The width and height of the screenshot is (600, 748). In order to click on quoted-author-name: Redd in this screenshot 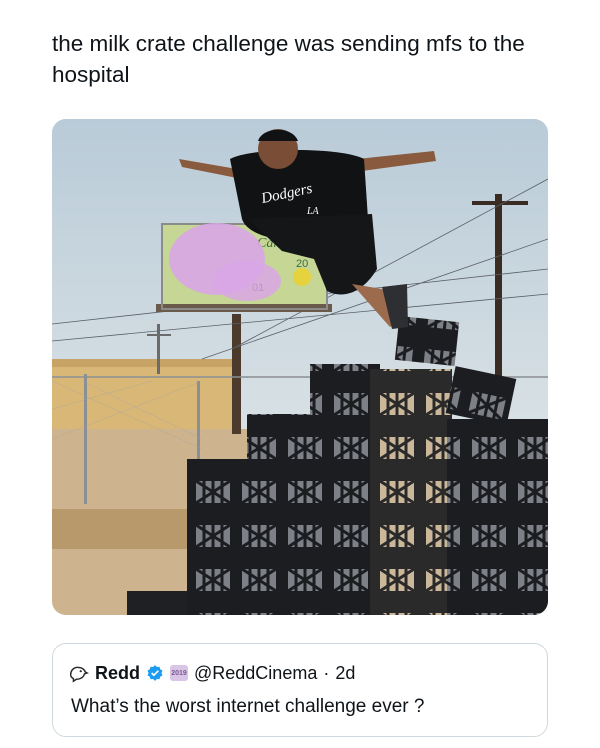, I will do `click(117, 673)`.